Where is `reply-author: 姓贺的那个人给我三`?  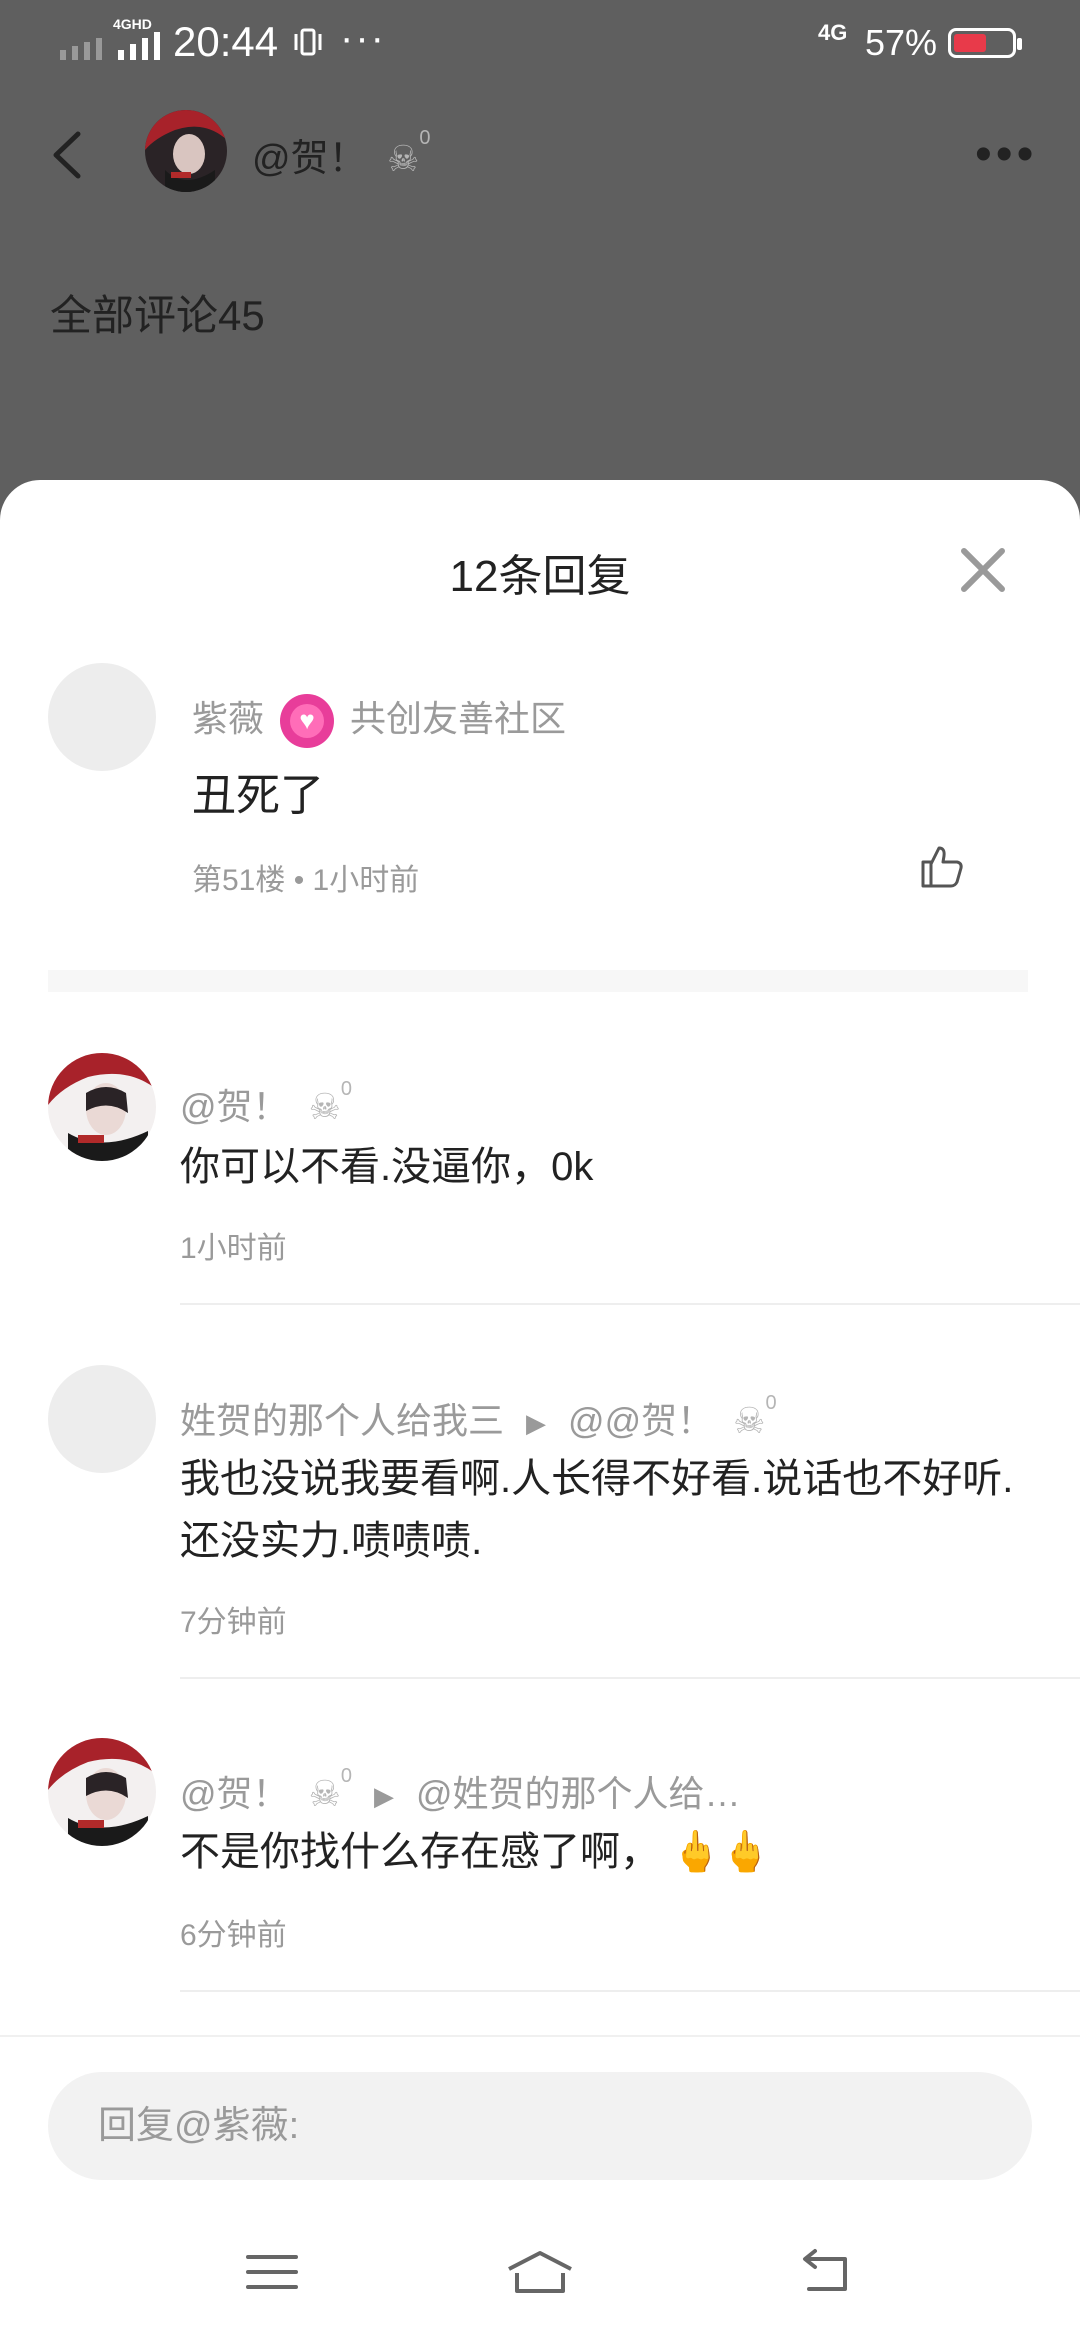
reply-author: 姓贺的那个人给我三 is located at coordinates (342, 1420).